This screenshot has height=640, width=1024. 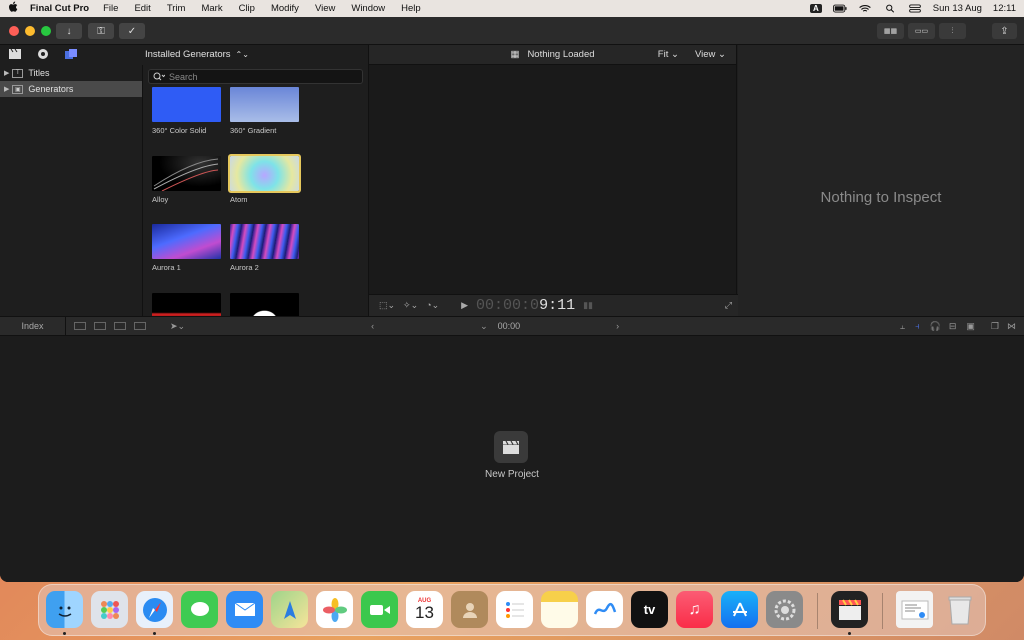 What do you see at coordinates (424, 609) in the screenshot?
I see `calendar-icon: AUG 13` at bounding box center [424, 609].